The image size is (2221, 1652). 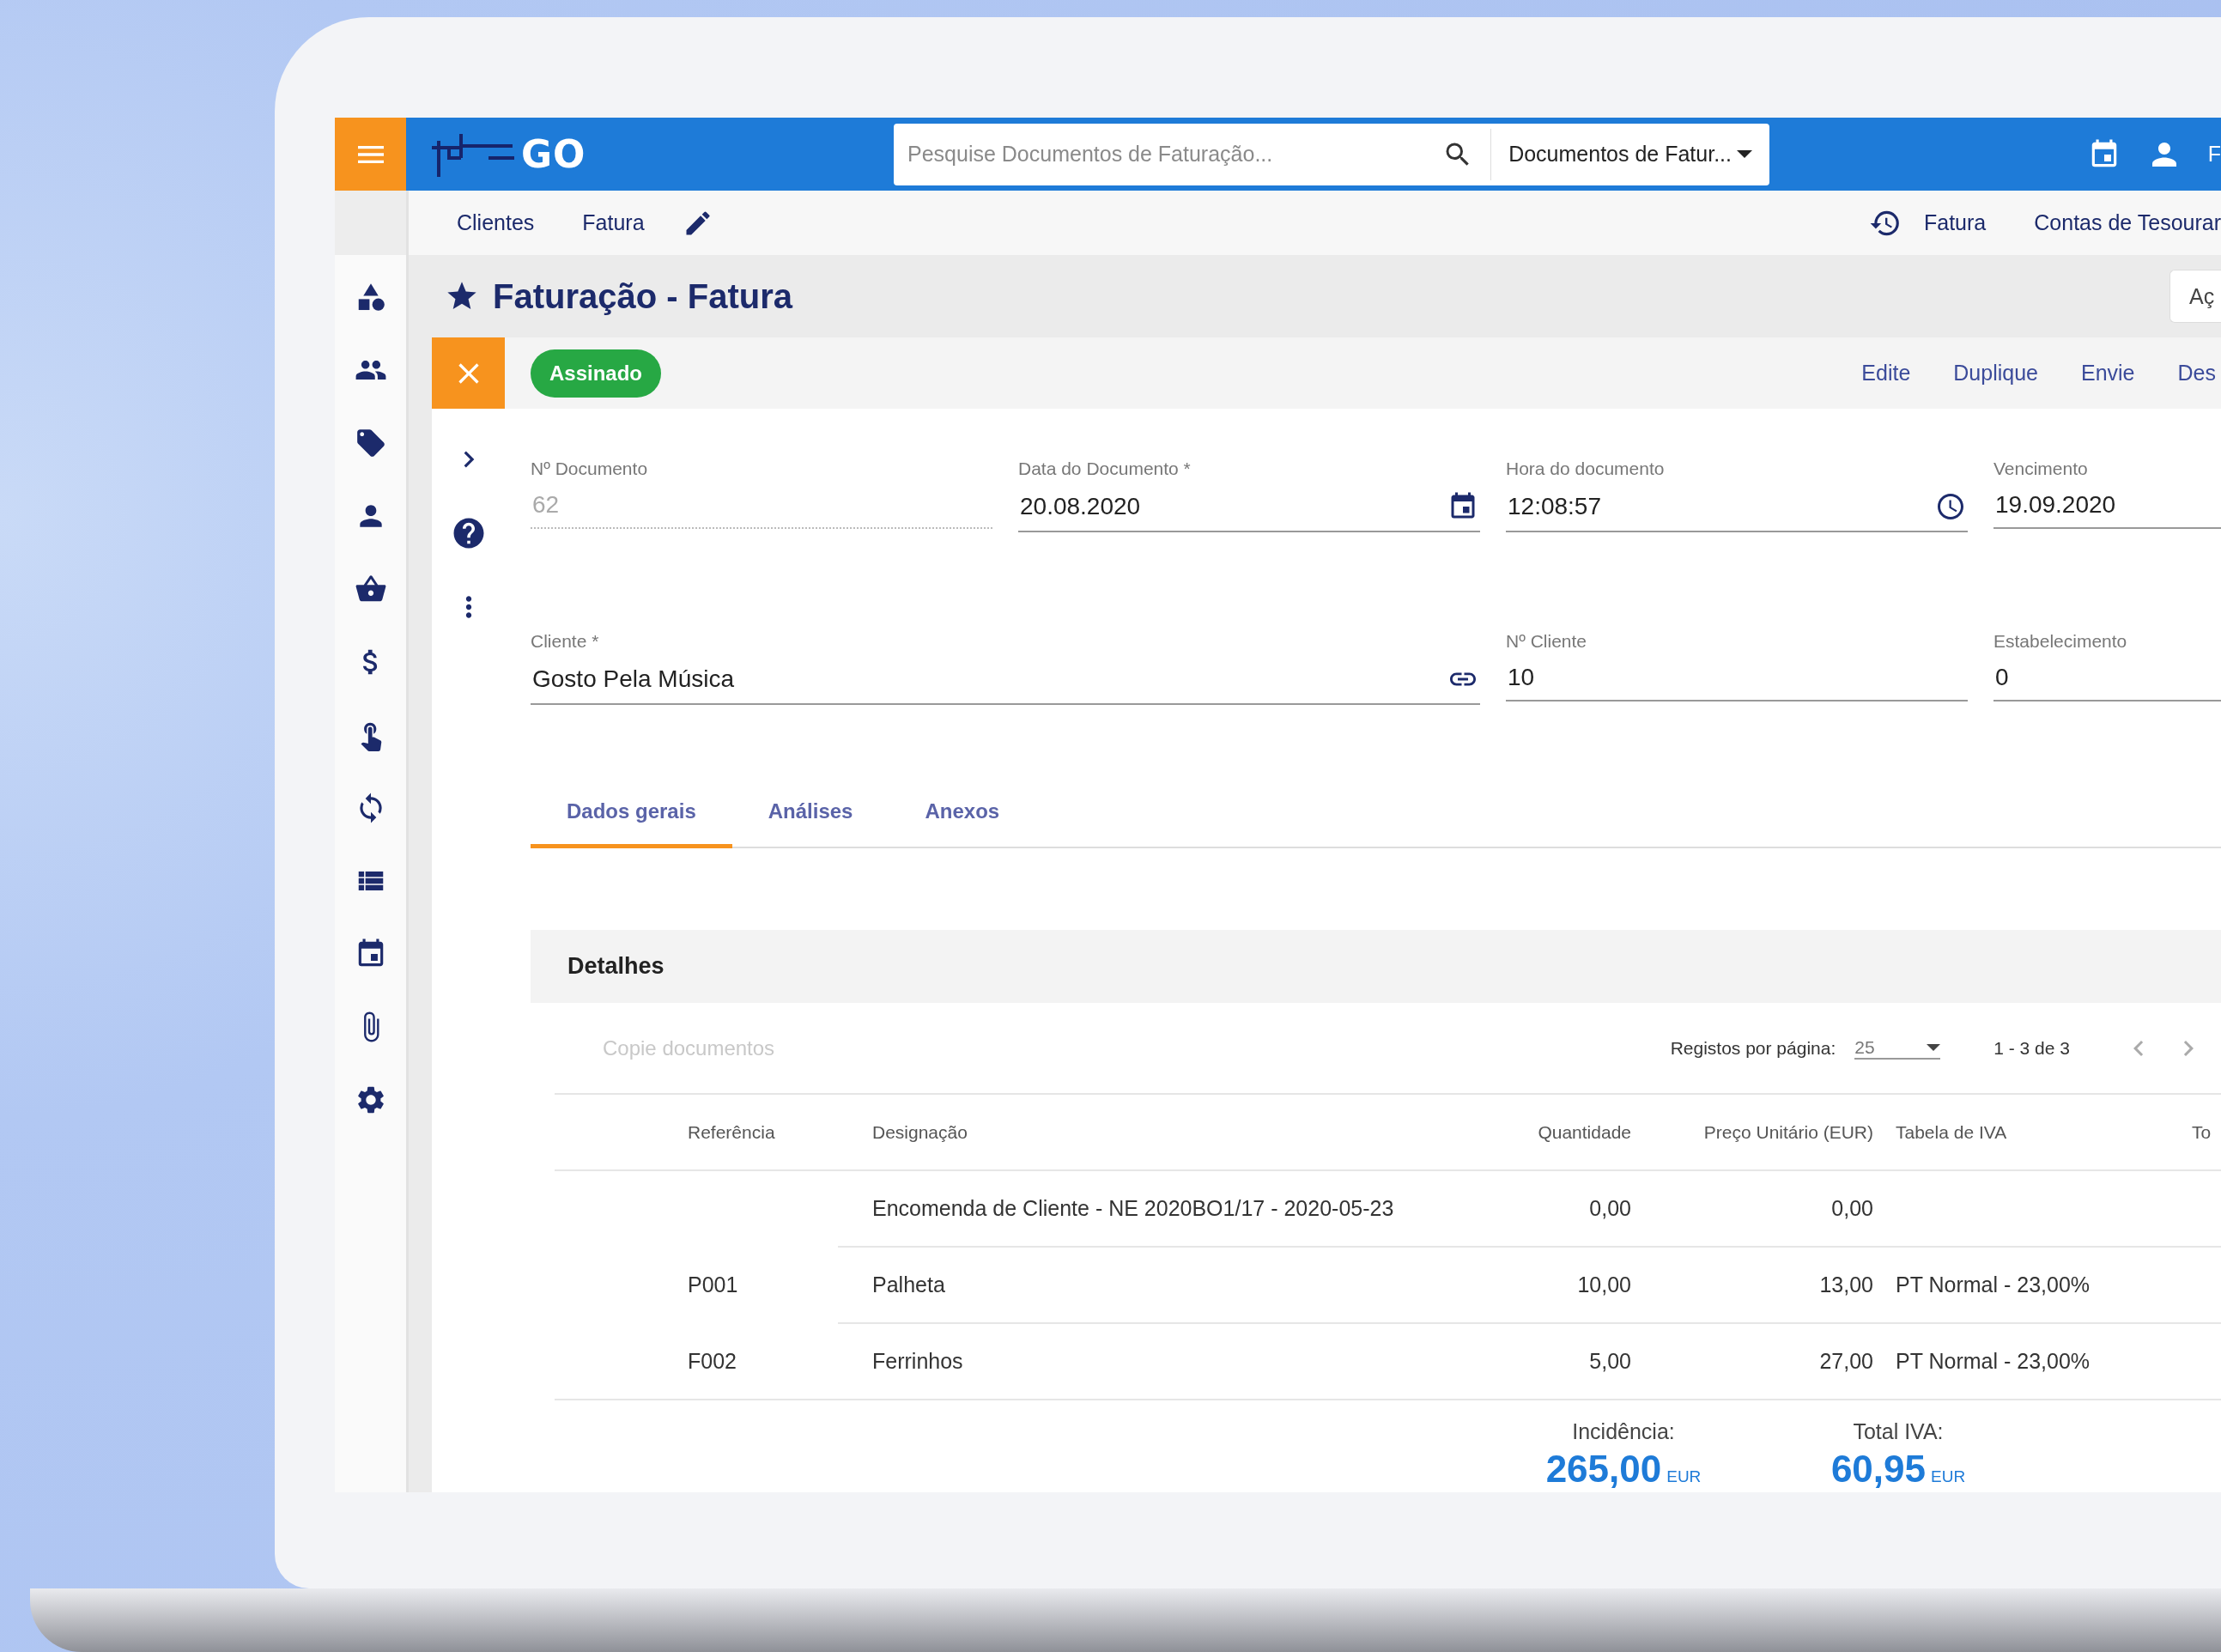 What do you see at coordinates (1148, 1286) in the screenshot?
I see `table-cell: Palheta` at bounding box center [1148, 1286].